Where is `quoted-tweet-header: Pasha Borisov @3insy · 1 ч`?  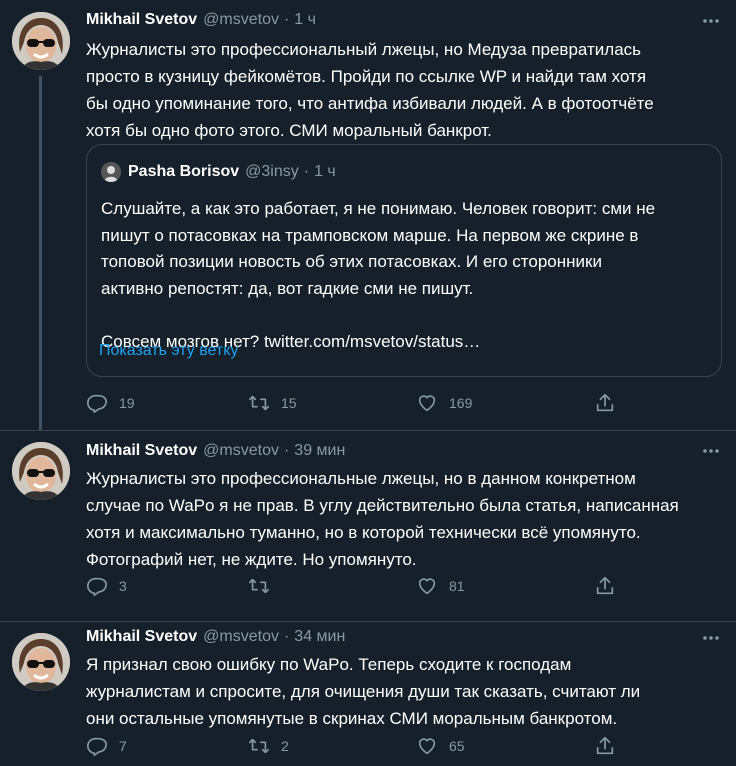
quoted-tweet-header: Pasha Borisov @3insy · 1 ч is located at coordinates (218, 172).